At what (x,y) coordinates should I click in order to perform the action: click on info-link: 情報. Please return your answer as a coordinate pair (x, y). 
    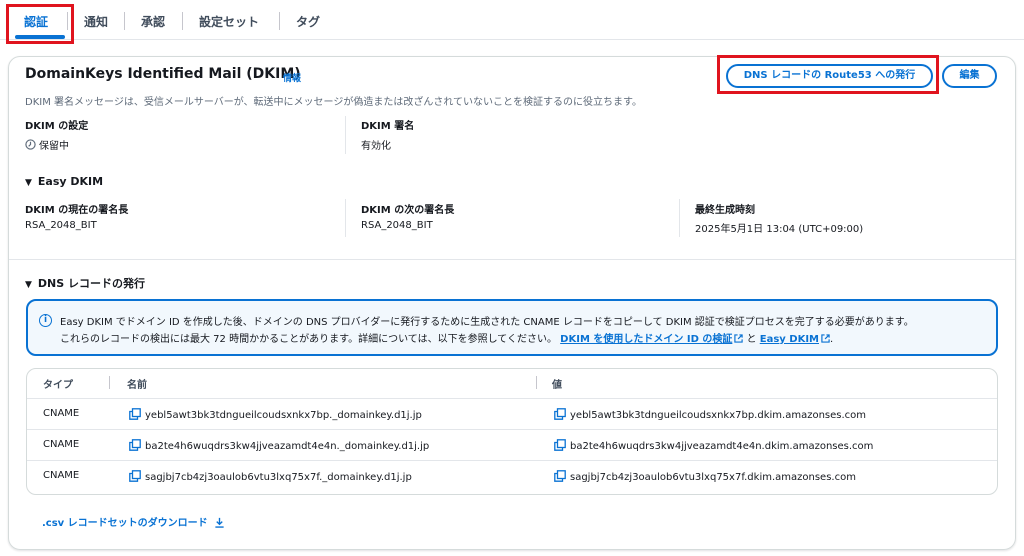
    Looking at the image, I should click on (292, 77).